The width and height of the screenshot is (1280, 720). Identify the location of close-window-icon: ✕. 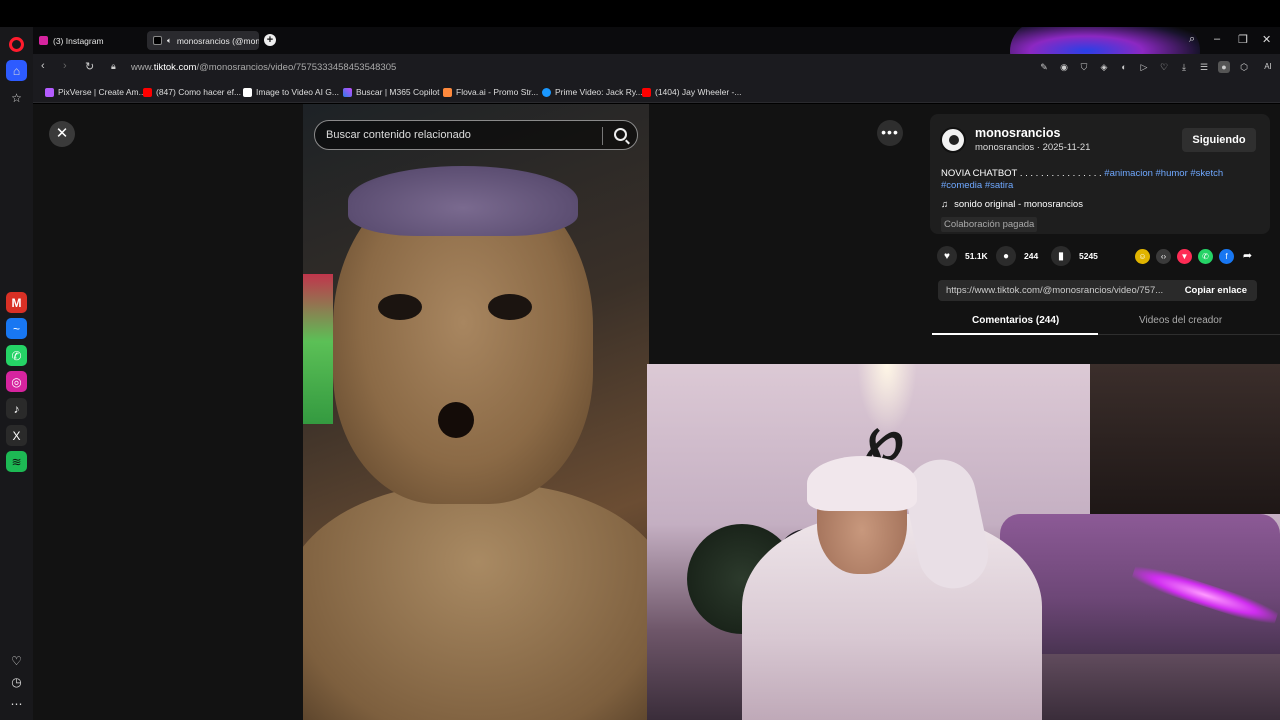
(1266, 39).